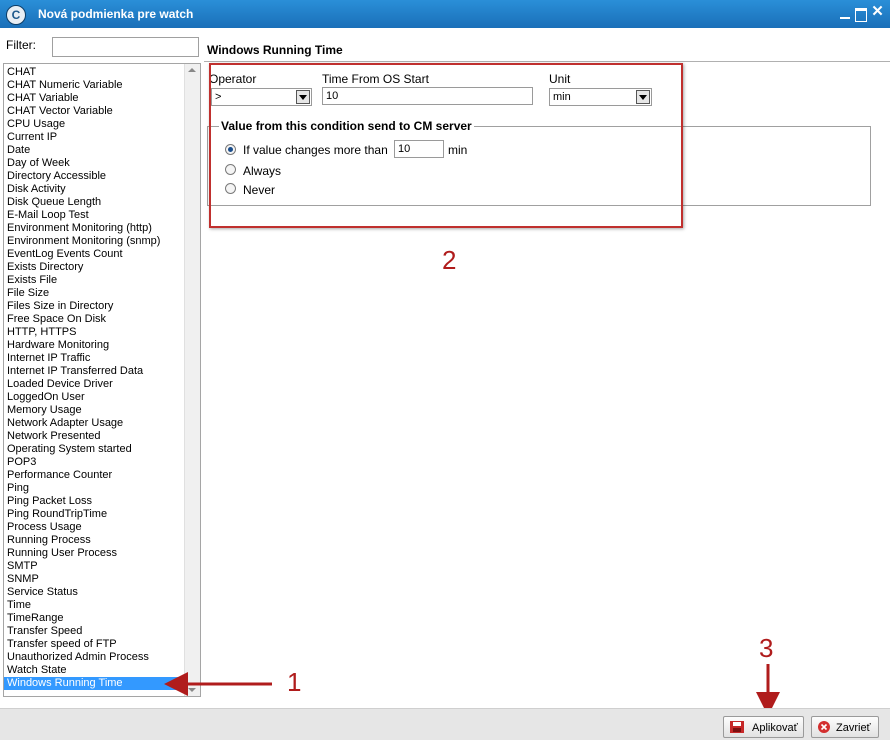 The height and width of the screenshot is (740, 890). Describe the element at coordinates (737, 727) in the screenshot. I see `save-icon` at that location.